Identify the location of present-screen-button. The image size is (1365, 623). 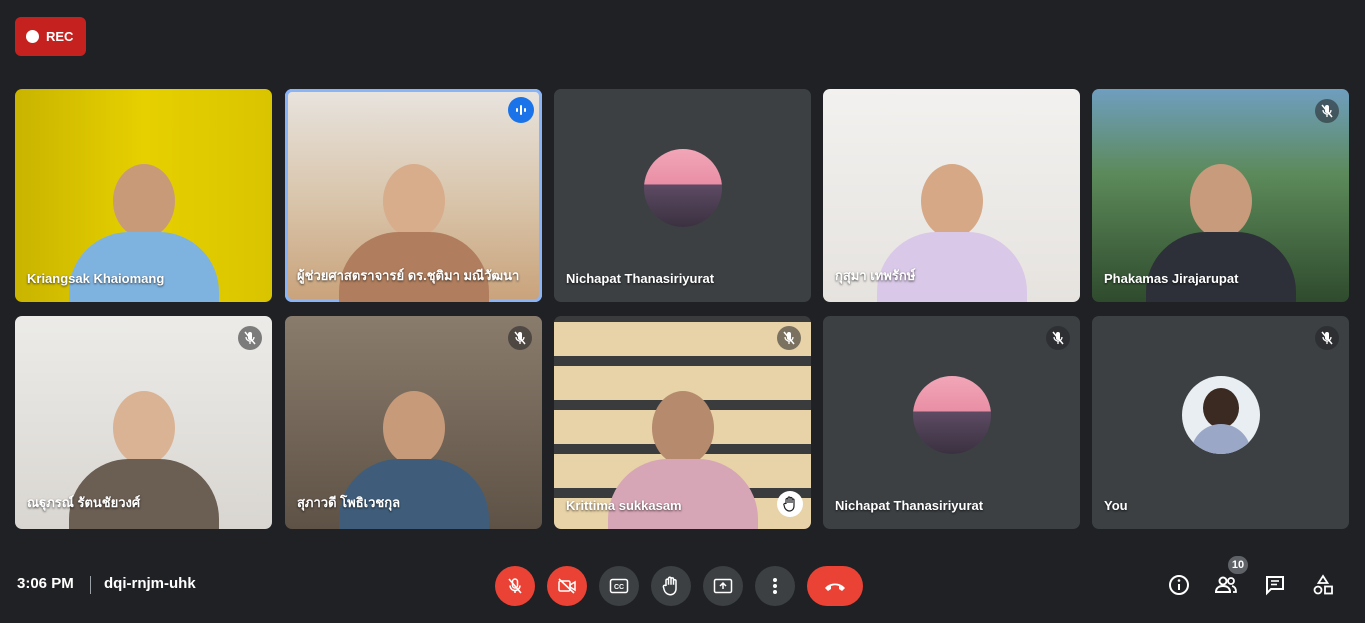
(723, 586).